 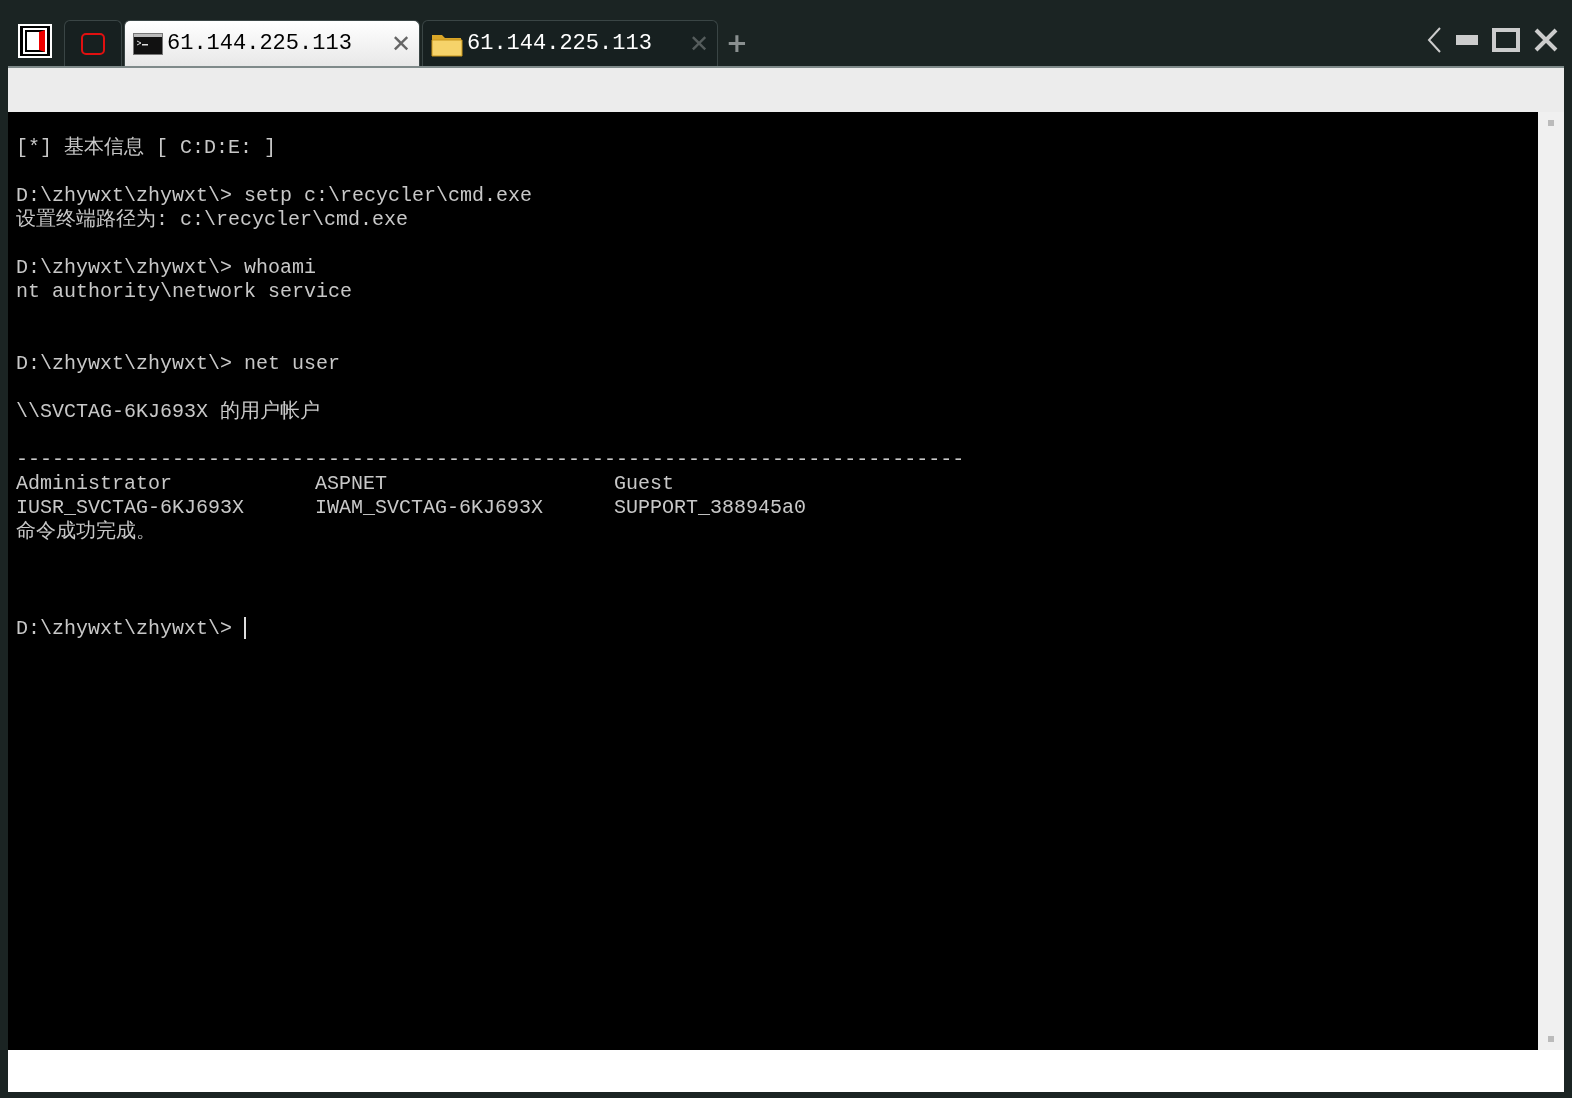 I want to click on square-icon, so click(x=93, y=43).